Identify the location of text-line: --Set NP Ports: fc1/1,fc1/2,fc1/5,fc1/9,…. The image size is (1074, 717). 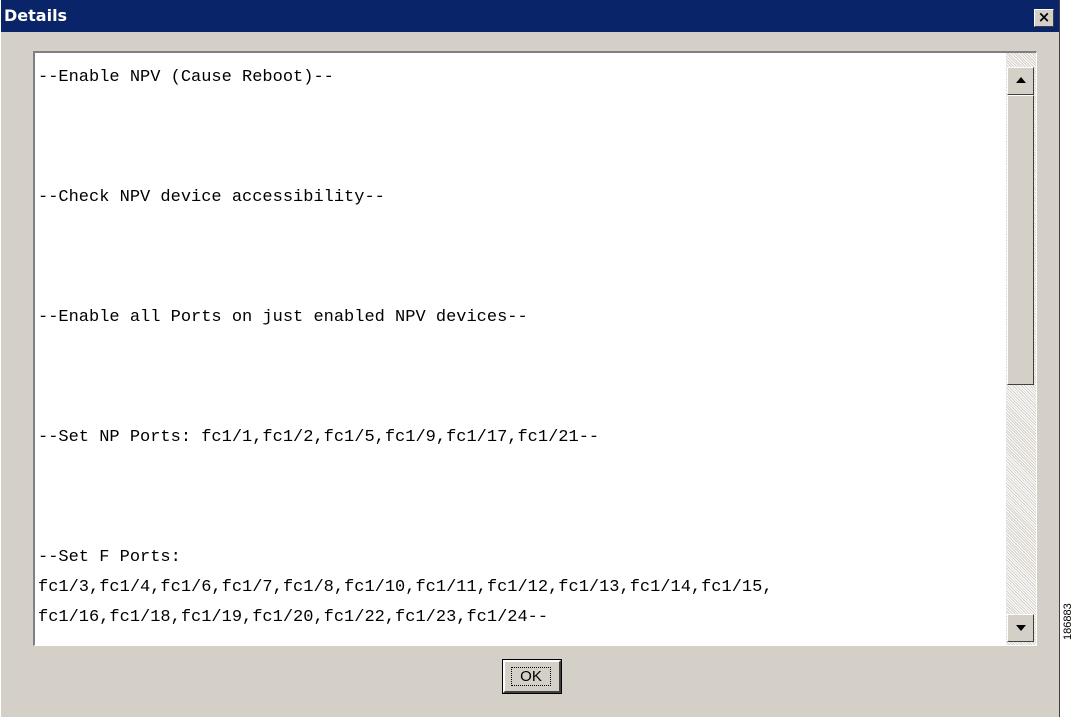
(319, 437).